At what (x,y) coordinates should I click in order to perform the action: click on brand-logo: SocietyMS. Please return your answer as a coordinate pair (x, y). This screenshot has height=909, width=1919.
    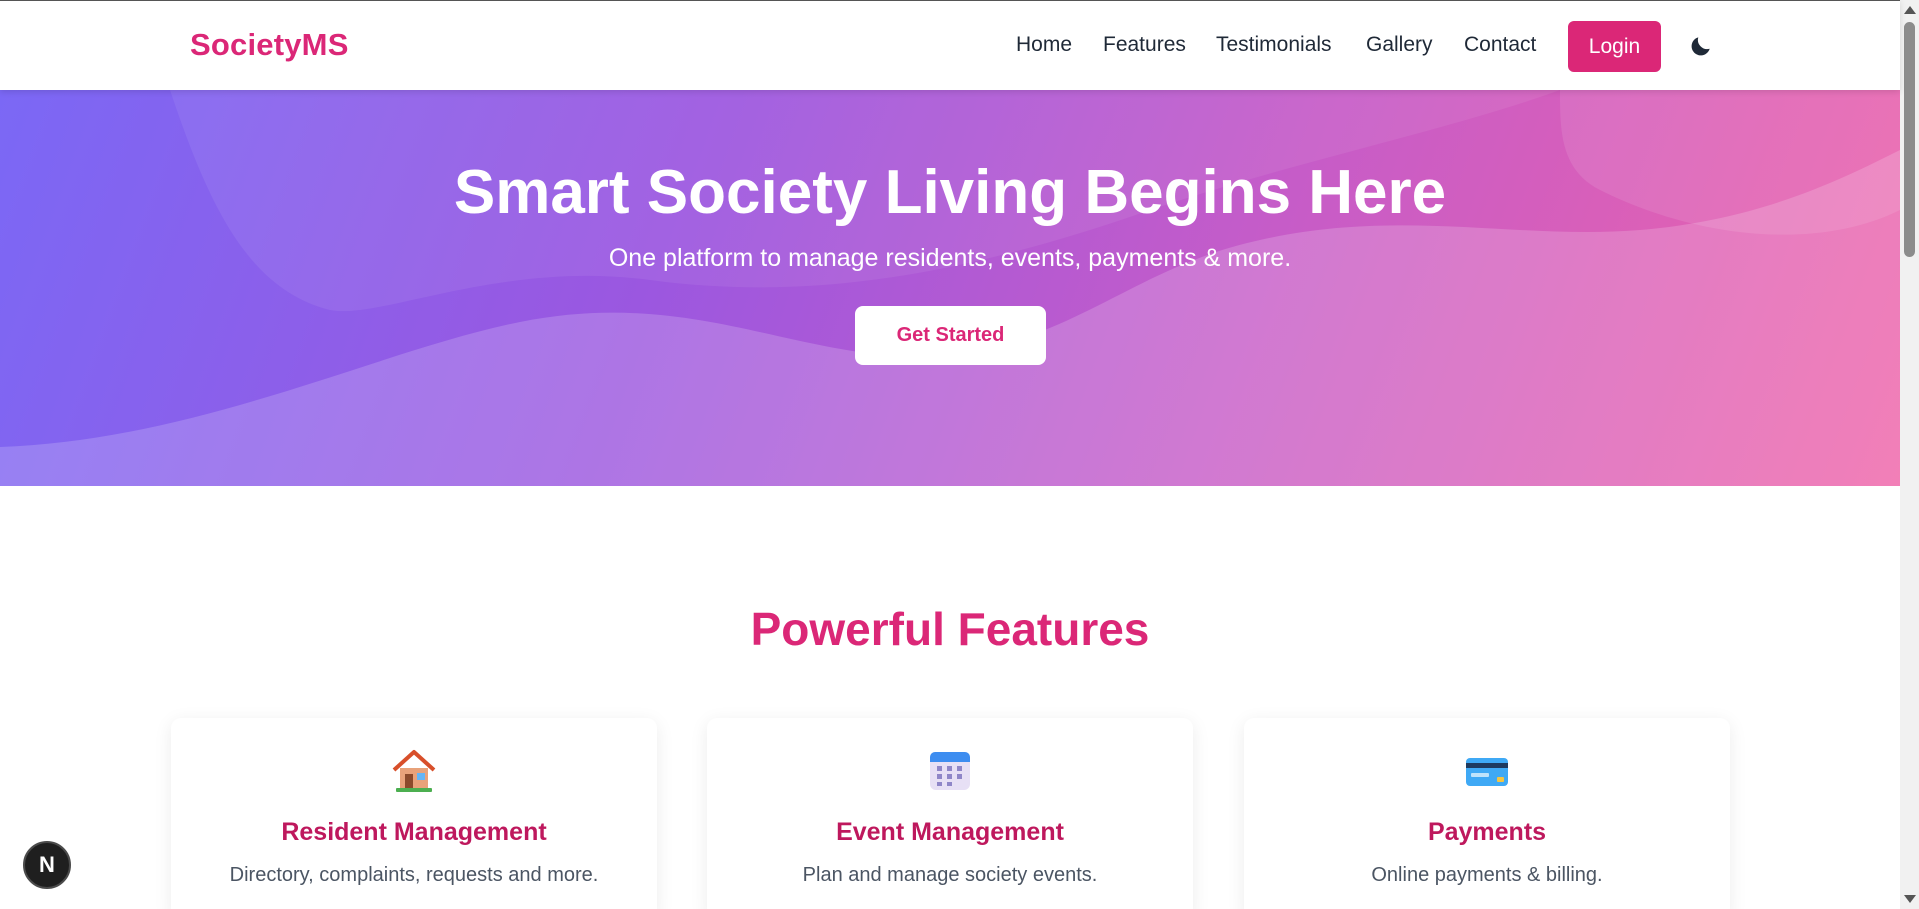
    Looking at the image, I should click on (269, 45).